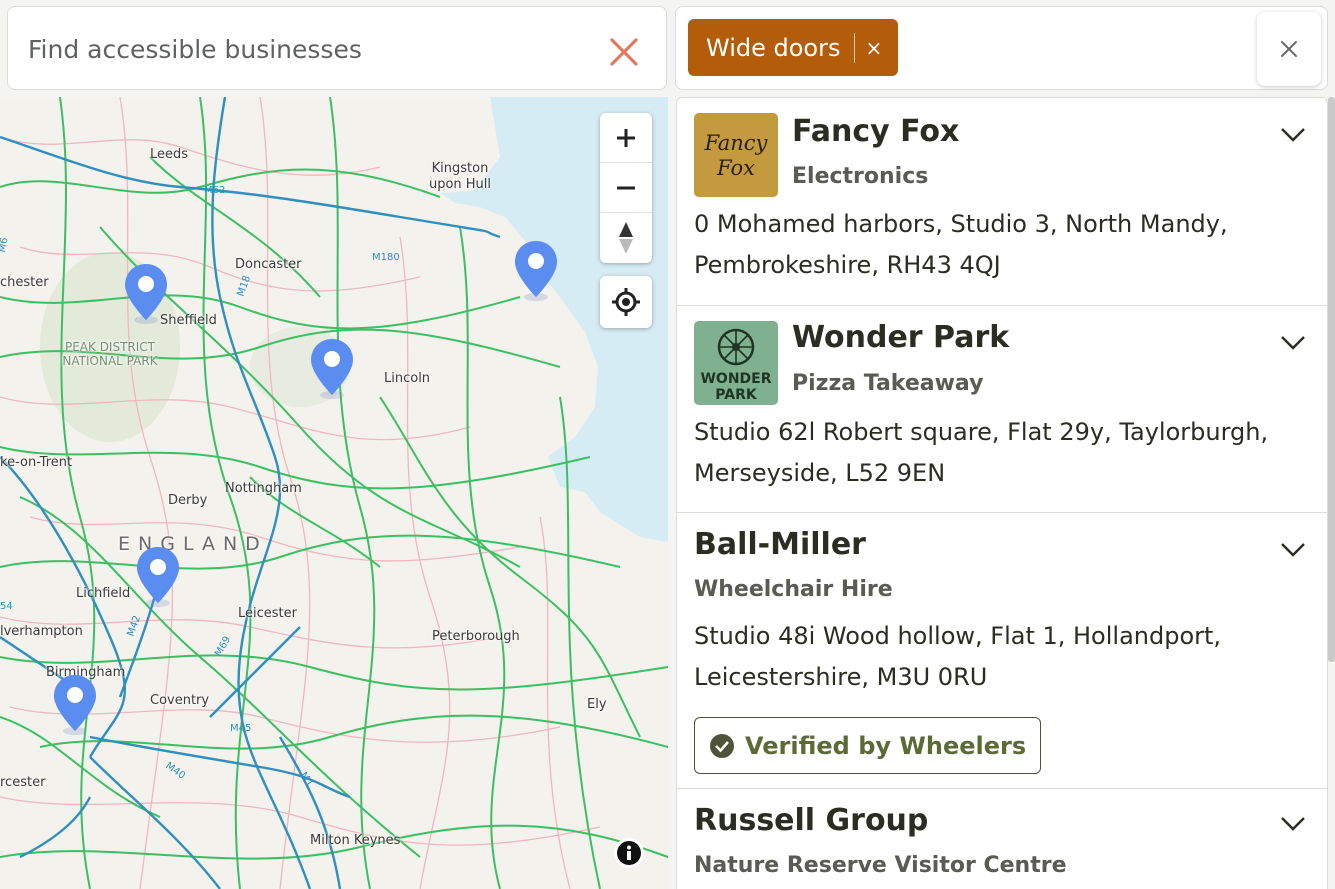 This screenshot has width=1335, height=889. Describe the element at coordinates (386, 257) in the screenshot. I see `road-label-m180: M180` at that location.